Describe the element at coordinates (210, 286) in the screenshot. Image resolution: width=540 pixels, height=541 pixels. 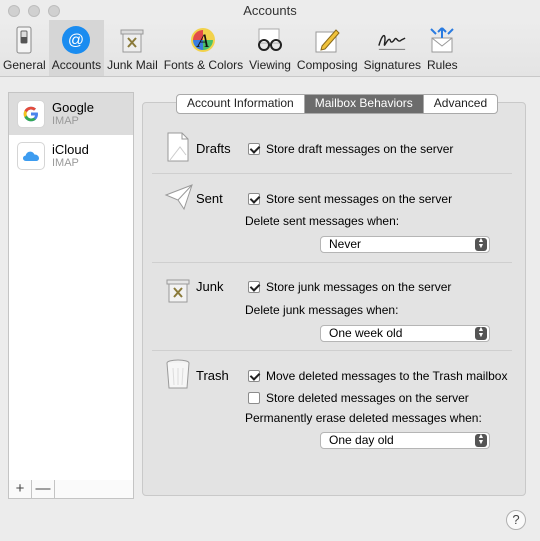
I see `junk-title: Junk` at that location.